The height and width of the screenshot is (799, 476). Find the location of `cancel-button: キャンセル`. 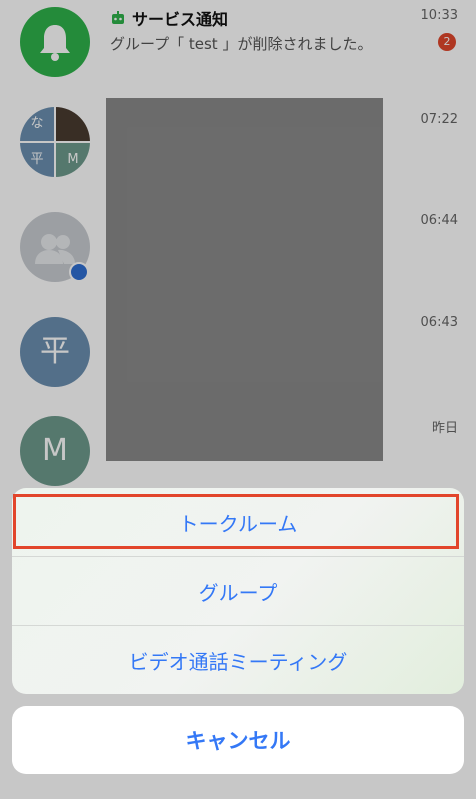

cancel-button: キャンセル is located at coordinates (238, 740).